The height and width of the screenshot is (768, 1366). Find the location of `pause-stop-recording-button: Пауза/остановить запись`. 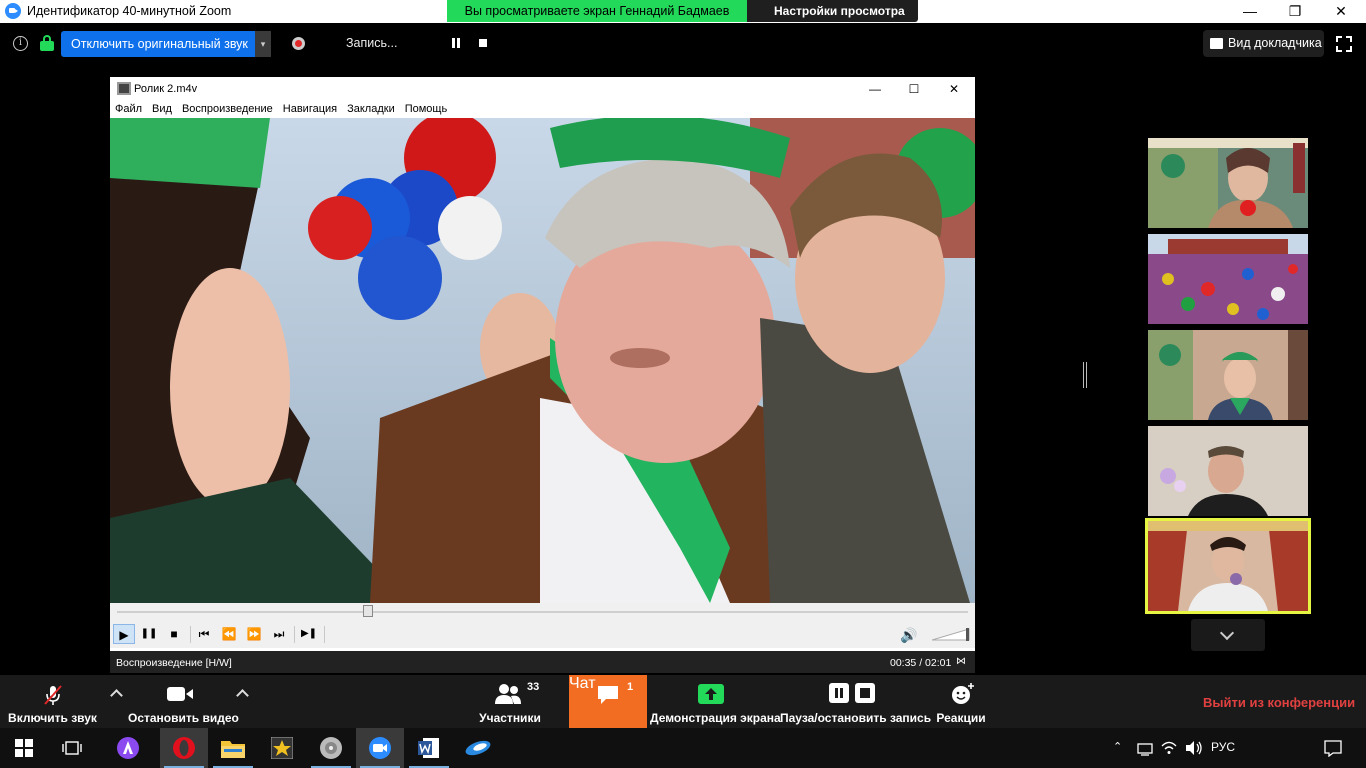

pause-stop-recording-button: Пауза/остановить запись is located at coordinates (856, 701).